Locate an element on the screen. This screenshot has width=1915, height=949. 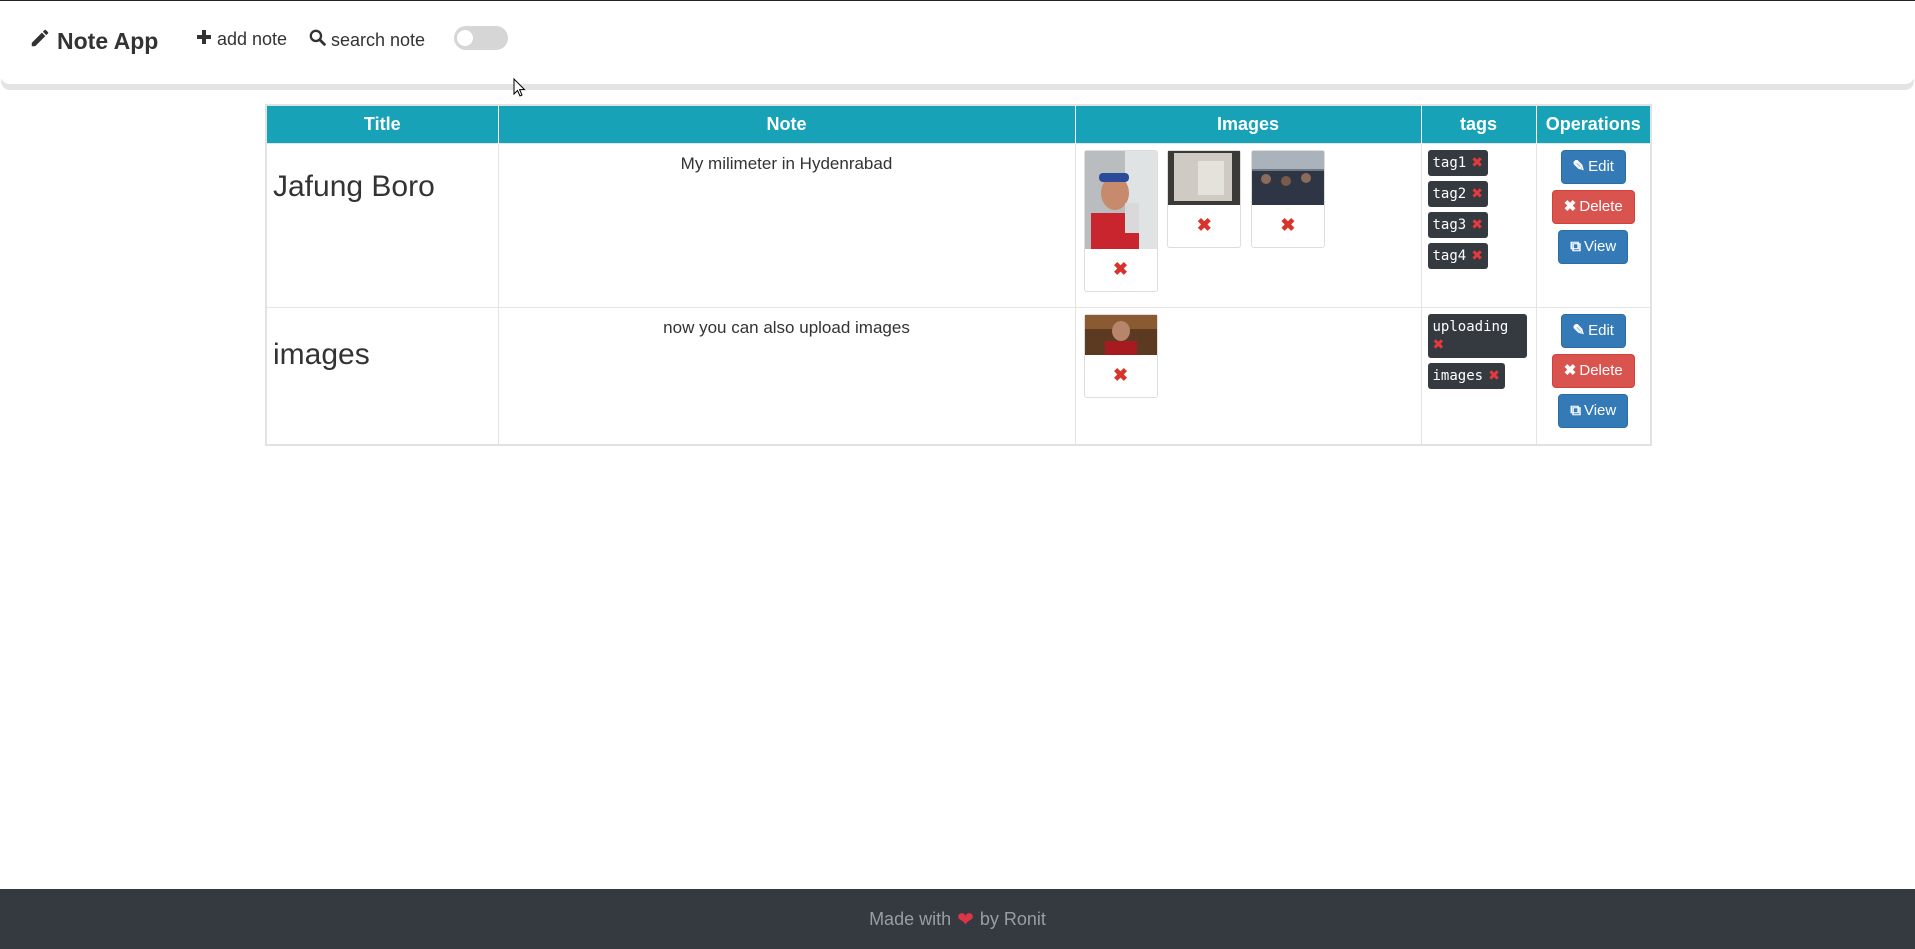
table-row: Jafung Boro My milimeter in Hydenrabad ✖ is located at coordinates (958, 224).